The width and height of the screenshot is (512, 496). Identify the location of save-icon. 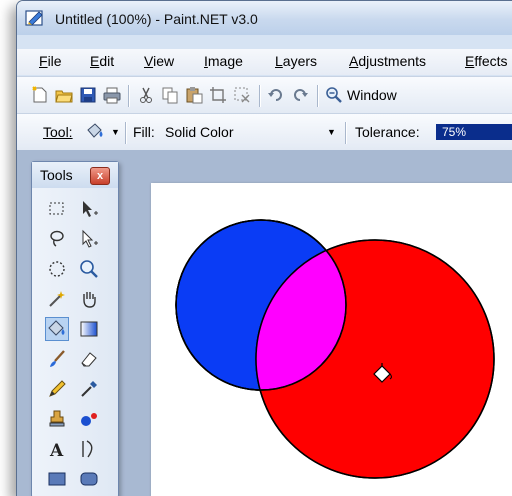
(88, 95).